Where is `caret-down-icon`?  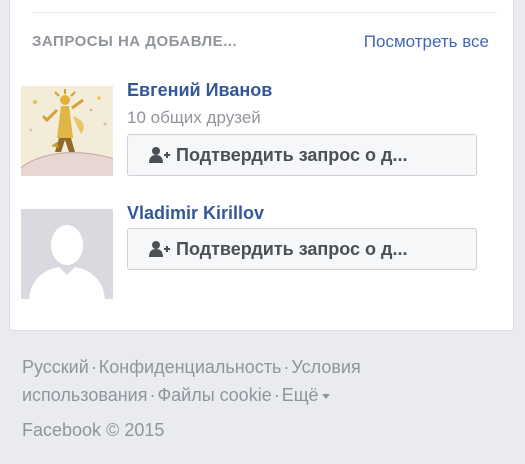 caret-down-icon is located at coordinates (325, 396).